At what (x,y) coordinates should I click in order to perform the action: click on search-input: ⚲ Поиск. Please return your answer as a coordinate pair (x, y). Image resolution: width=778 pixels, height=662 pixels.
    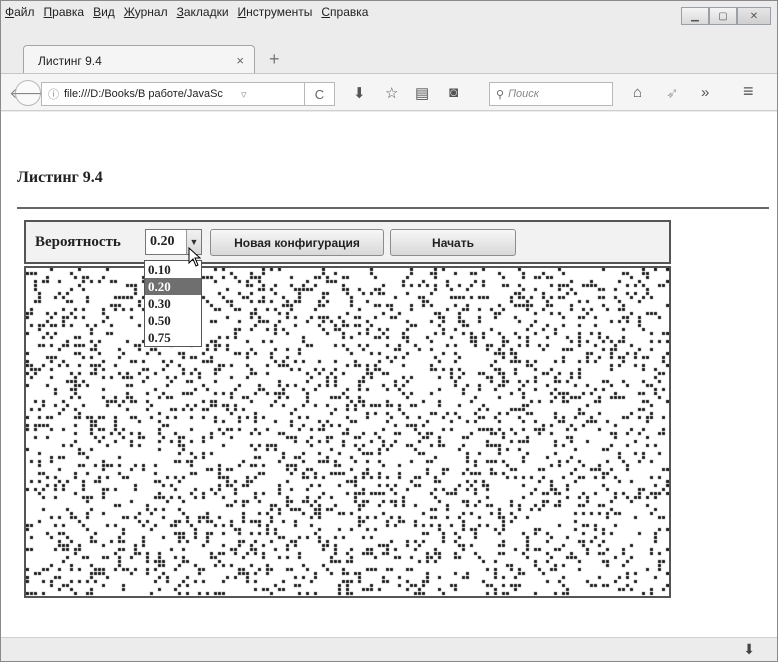
    Looking at the image, I should click on (551, 94).